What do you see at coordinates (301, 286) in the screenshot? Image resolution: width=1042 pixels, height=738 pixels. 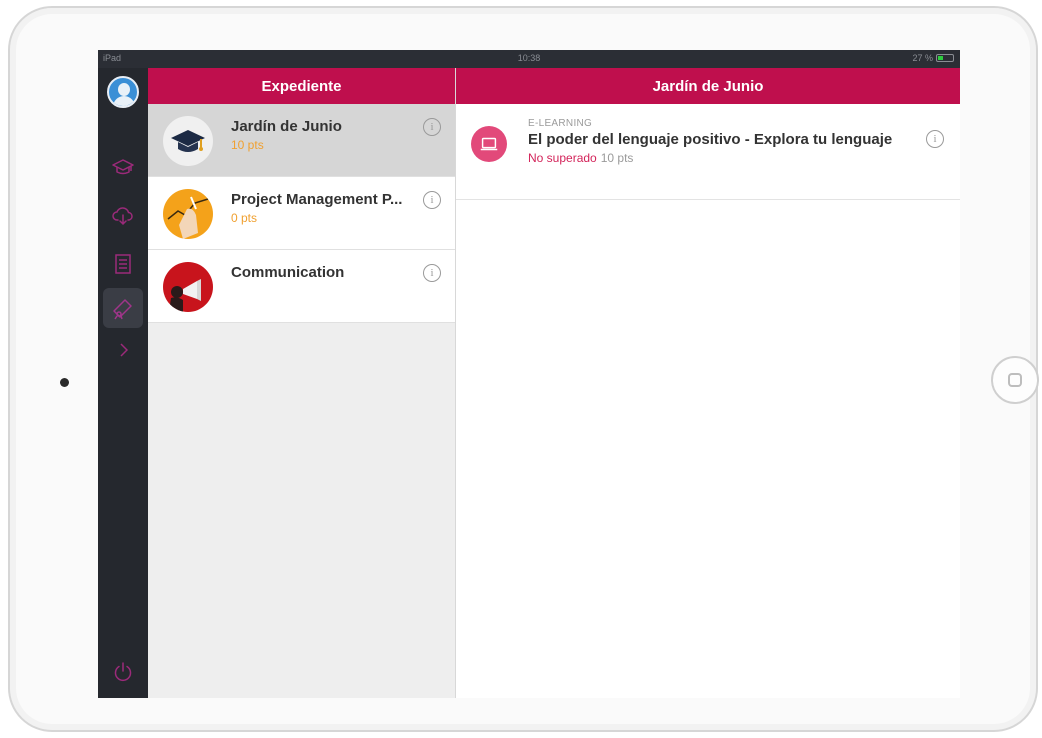 I see `course-item-communication: Communication i` at bounding box center [301, 286].